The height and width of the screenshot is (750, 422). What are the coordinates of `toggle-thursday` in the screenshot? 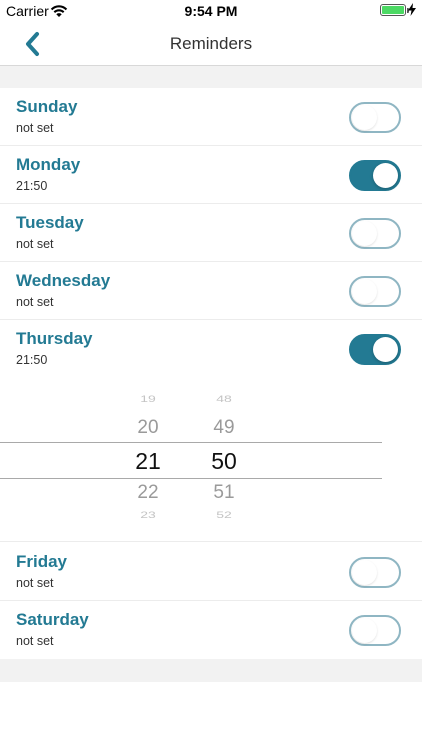 It's located at (375, 349).